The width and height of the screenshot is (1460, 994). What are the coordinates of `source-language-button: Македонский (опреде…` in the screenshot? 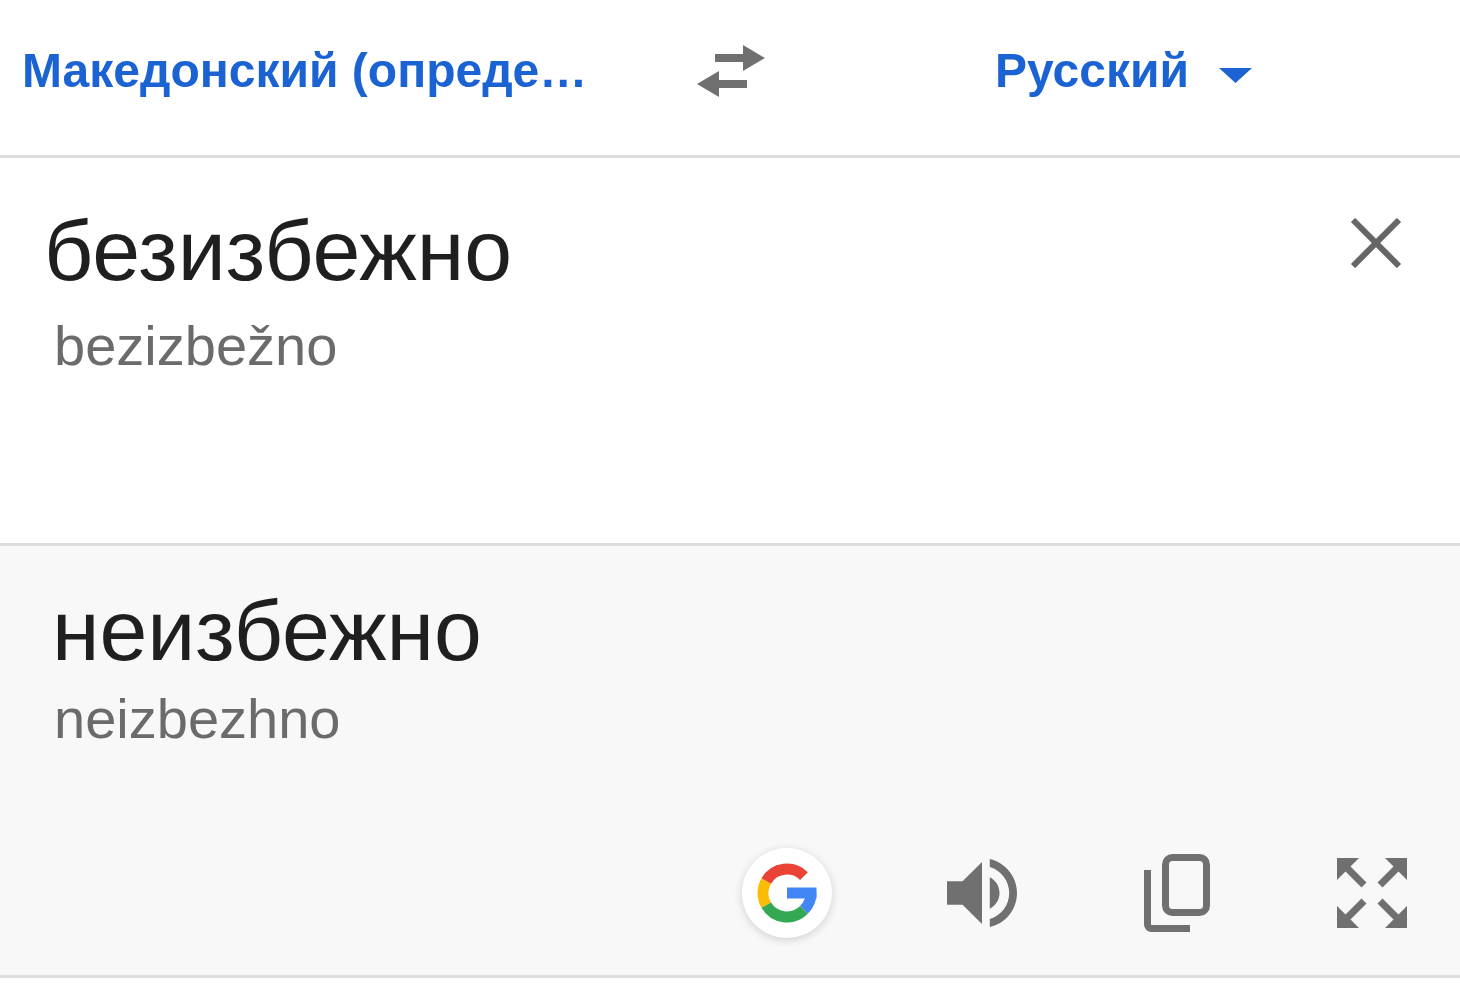 It's located at (305, 70).